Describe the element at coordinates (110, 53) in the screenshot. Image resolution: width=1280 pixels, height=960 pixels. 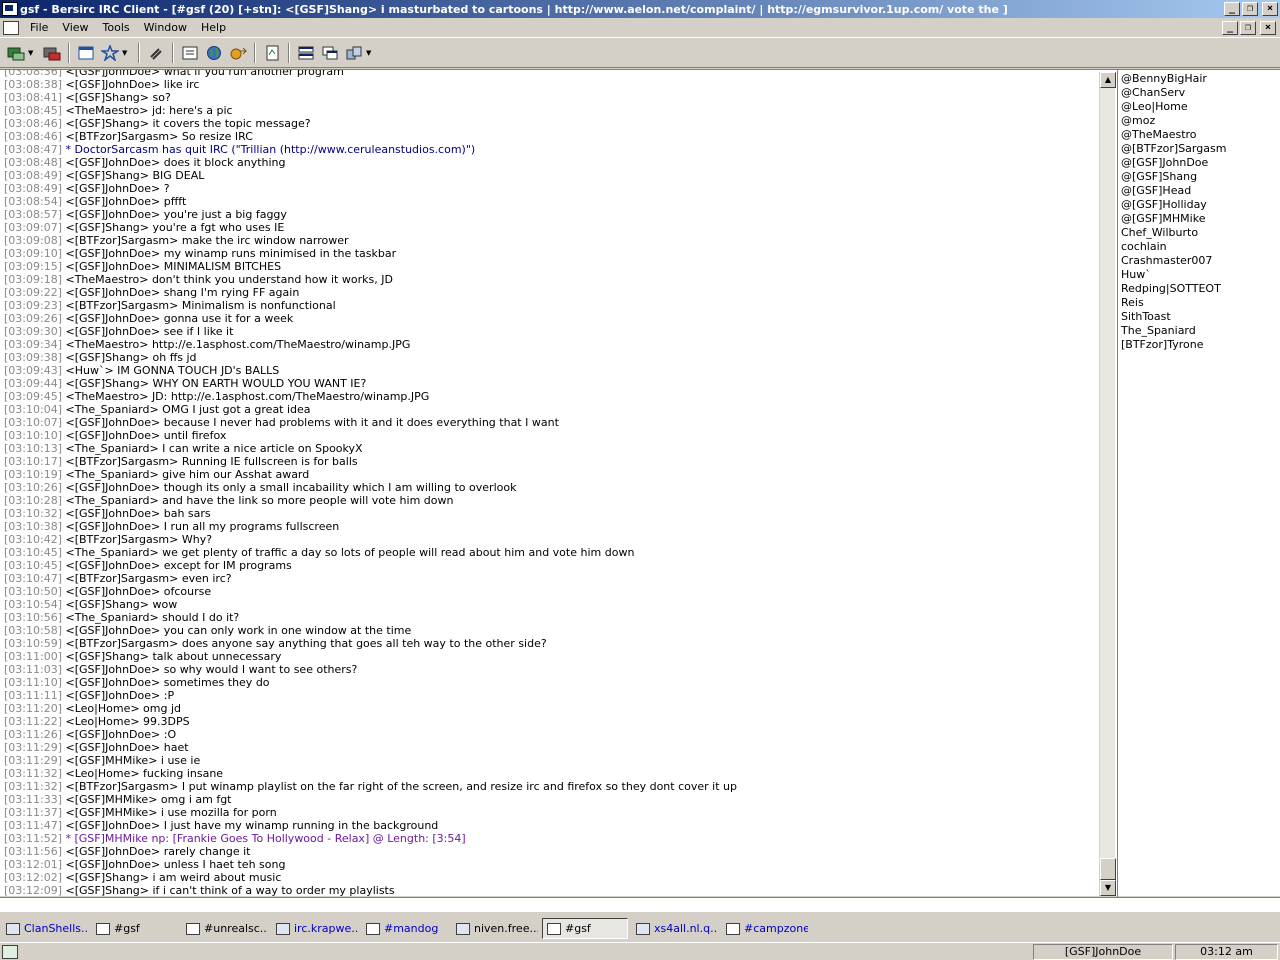
I see `favorites-icon` at that location.